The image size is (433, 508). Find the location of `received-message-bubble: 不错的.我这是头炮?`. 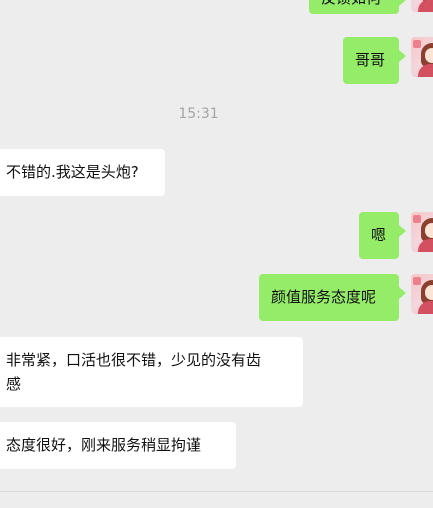

received-message-bubble: 不错的.我这是头炮? is located at coordinates (82, 172).